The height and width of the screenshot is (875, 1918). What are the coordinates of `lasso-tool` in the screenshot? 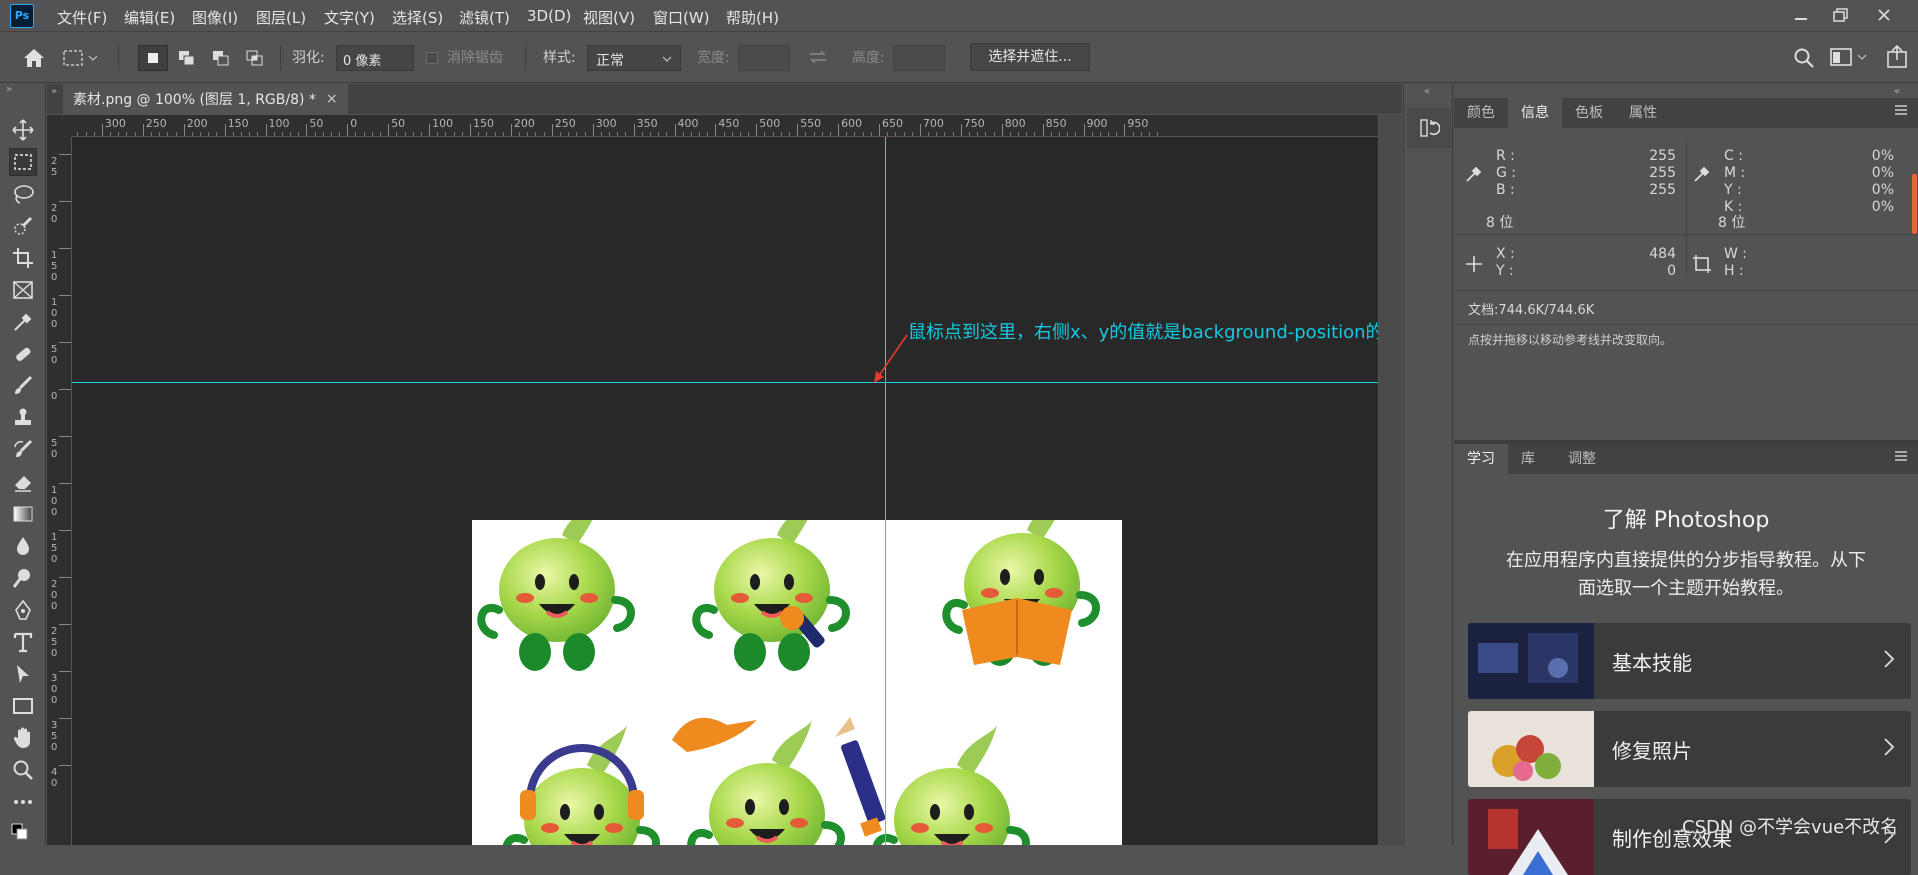 It's located at (23, 194).